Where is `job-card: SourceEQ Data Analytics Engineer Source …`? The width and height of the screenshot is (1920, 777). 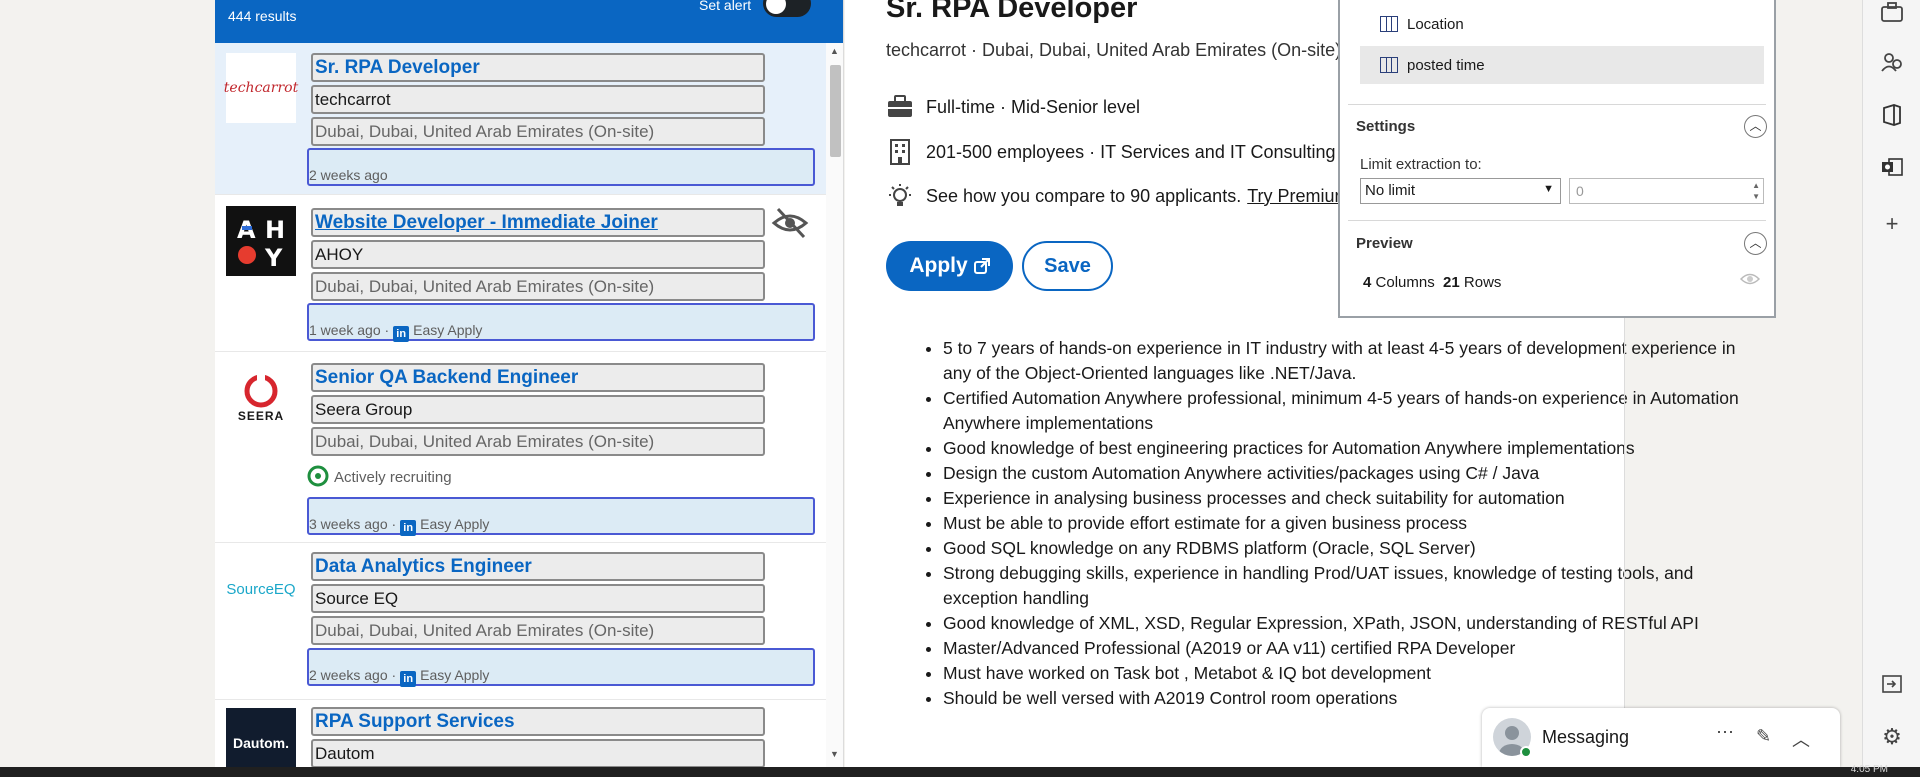 job-card: SourceEQ Data Analytics Engineer Source … is located at coordinates (520, 622).